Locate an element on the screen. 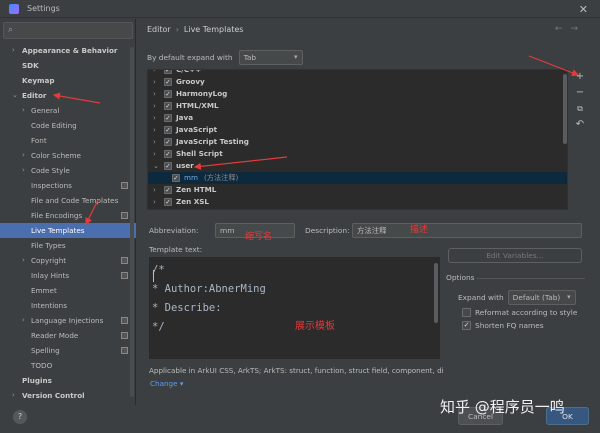 Image resolution: width=600 pixels, height=433 pixels. sidebar-scrollbar is located at coordinates (132, 222).